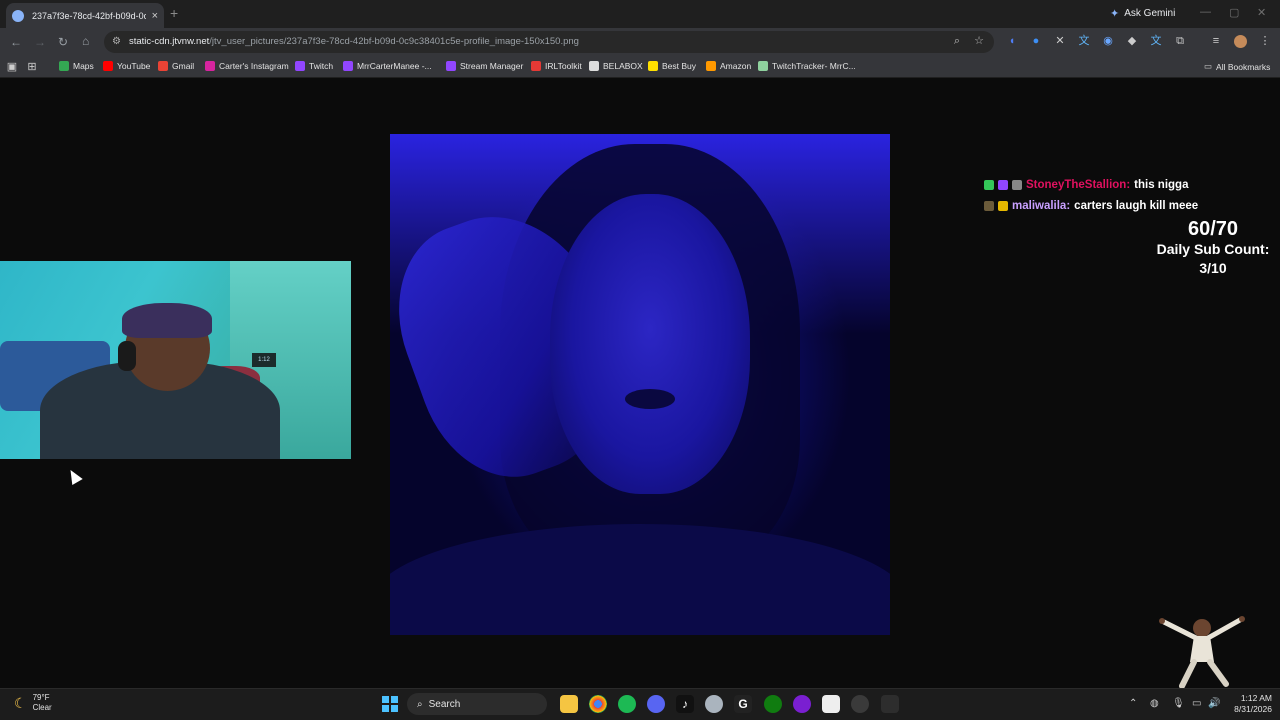 The image size is (1280, 720). I want to click on bookmark-item: IRLToolkit, so click(556, 66).